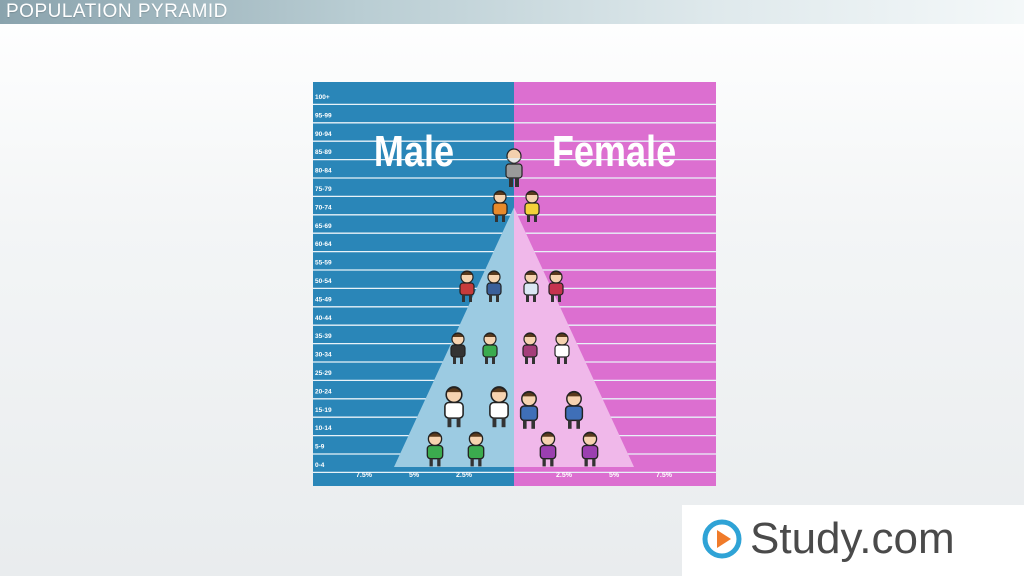 The width and height of the screenshot is (1024, 576). I want to click on age-label: 90-94, so click(323, 134).